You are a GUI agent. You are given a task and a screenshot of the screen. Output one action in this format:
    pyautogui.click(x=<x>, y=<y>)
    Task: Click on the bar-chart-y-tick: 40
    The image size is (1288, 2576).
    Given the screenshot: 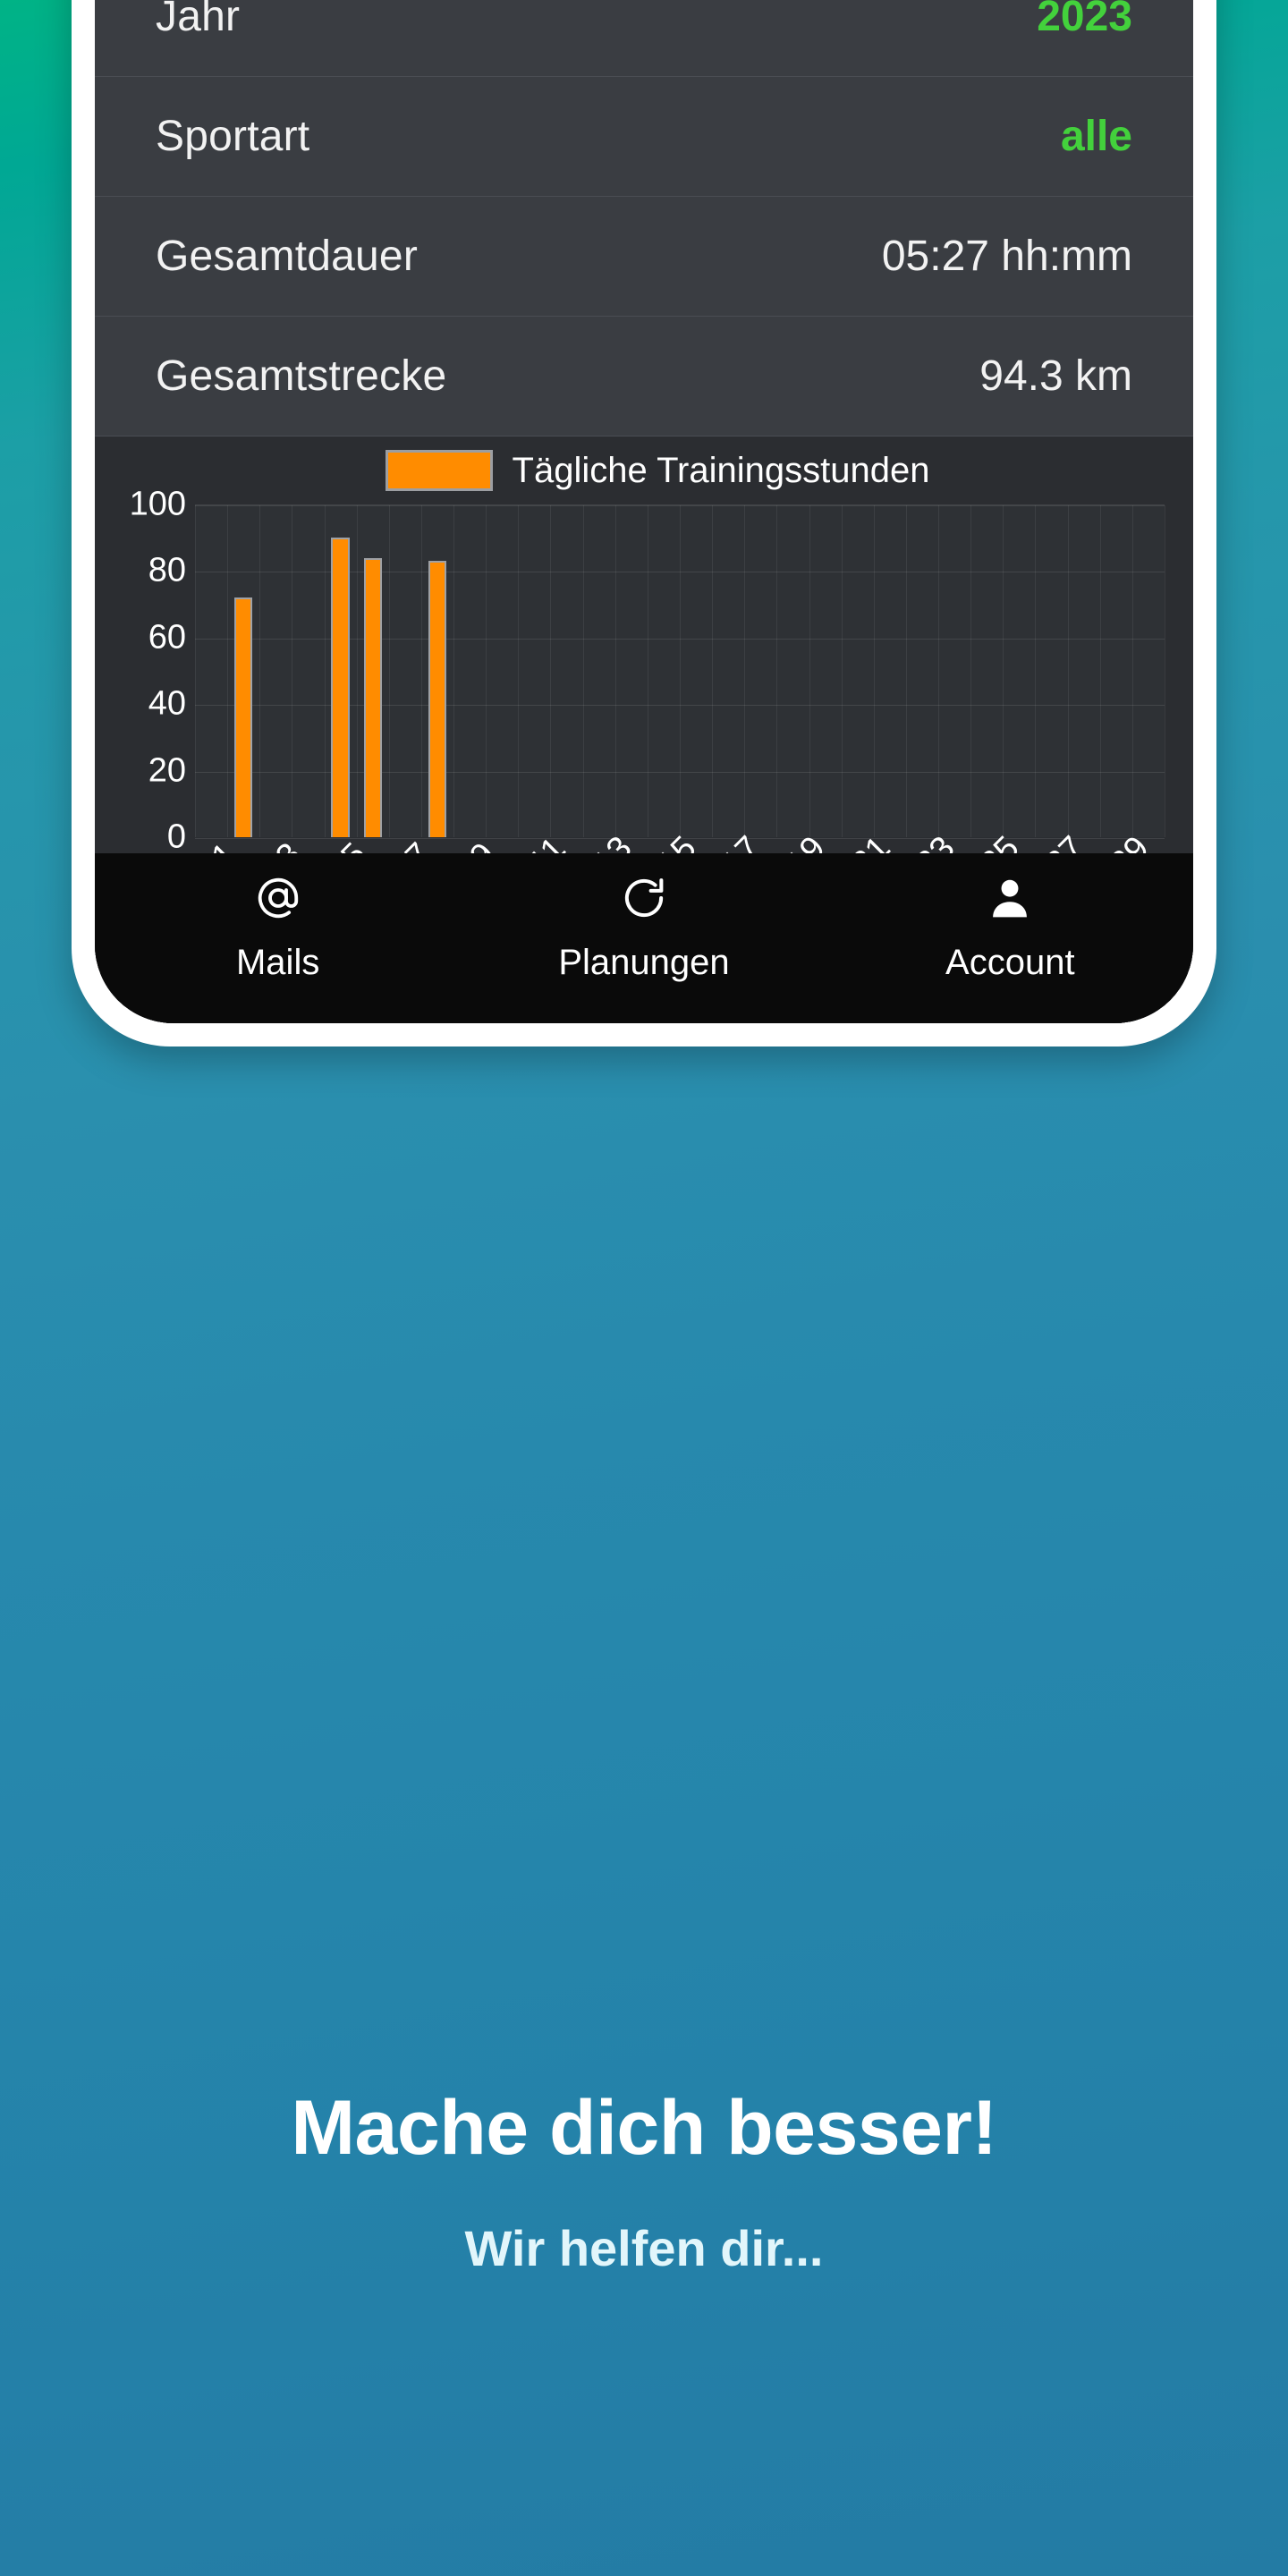 What is the action you would take?
    pyautogui.click(x=167, y=703)
    